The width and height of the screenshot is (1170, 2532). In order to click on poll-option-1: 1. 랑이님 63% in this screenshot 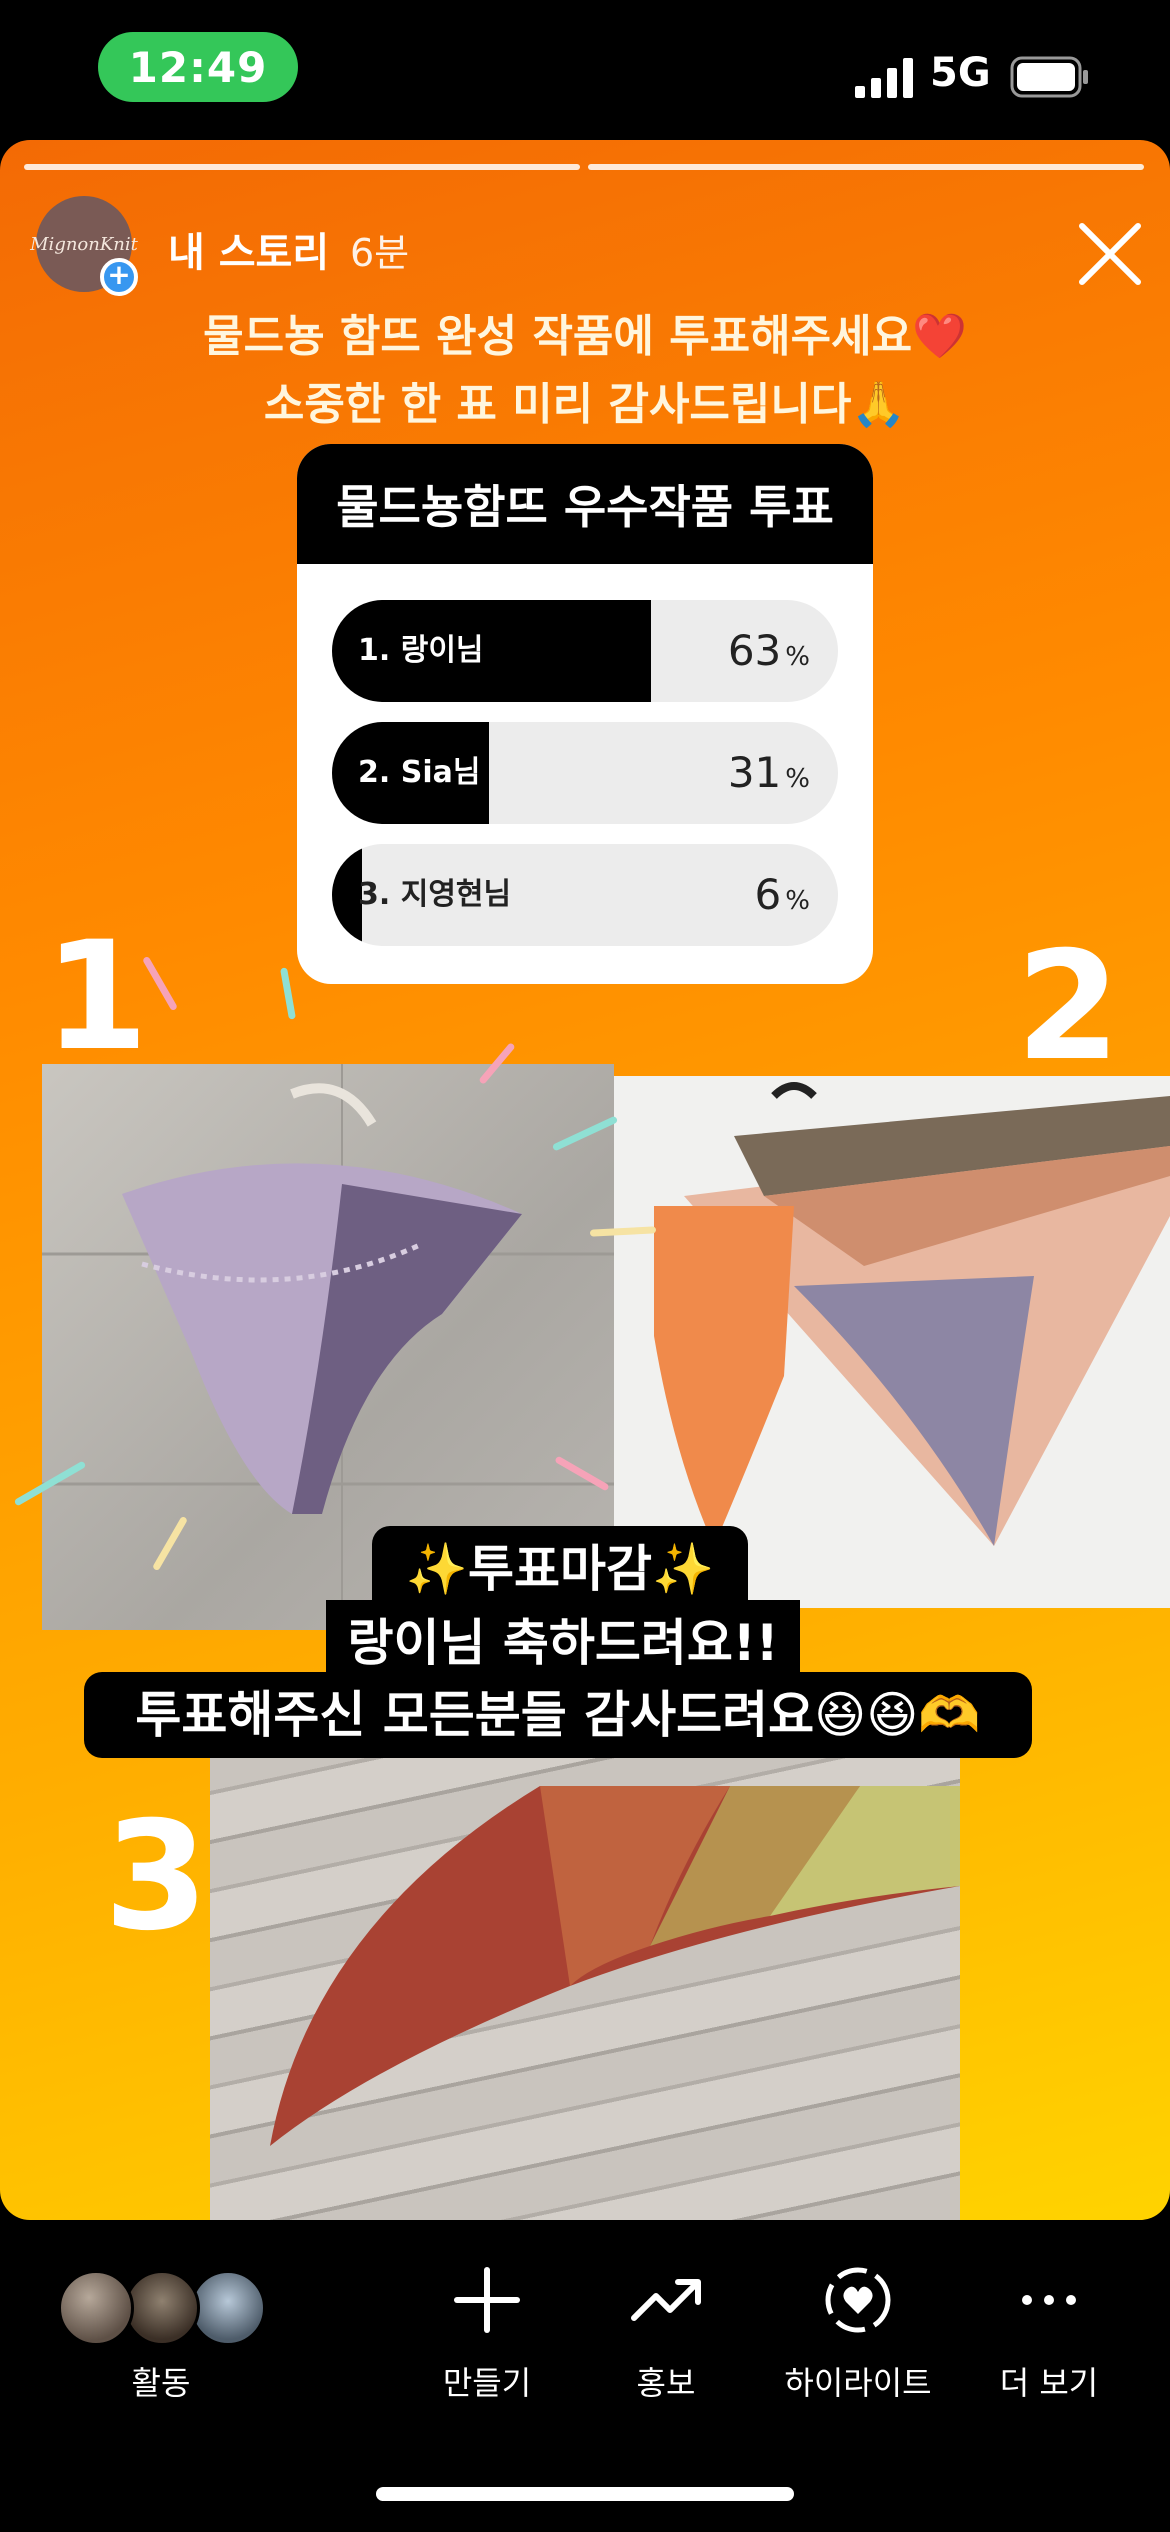, I will do `click(585, 651)`.